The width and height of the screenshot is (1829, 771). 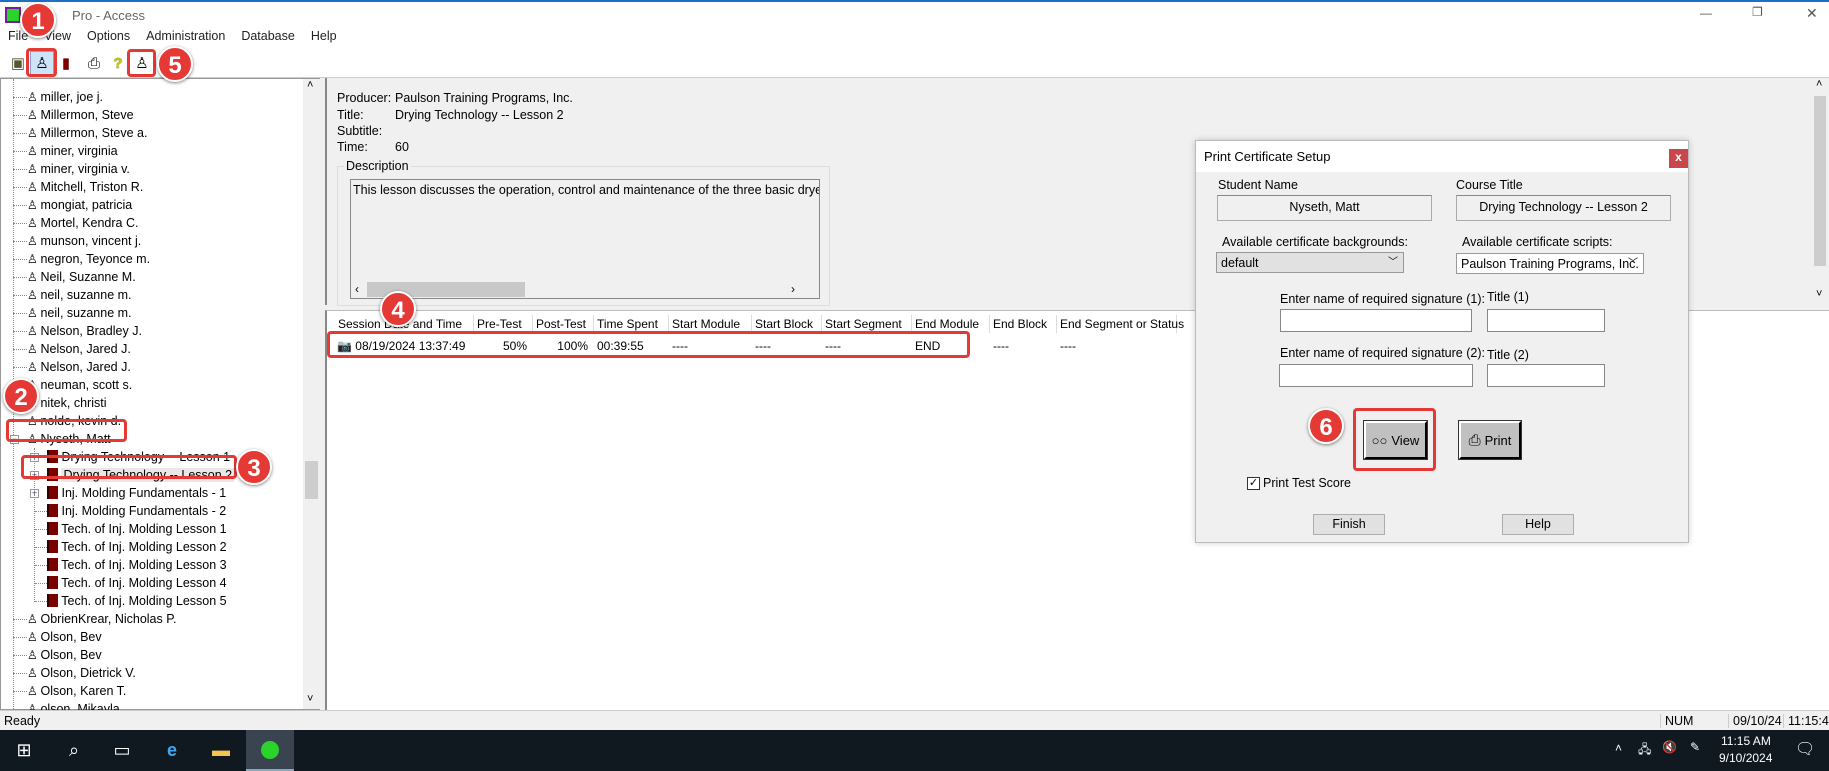 What do you see at coordinates (1678, 158) in the screenshot?
I see `dialog-close-button: x` at bounding box center [1678, 158].